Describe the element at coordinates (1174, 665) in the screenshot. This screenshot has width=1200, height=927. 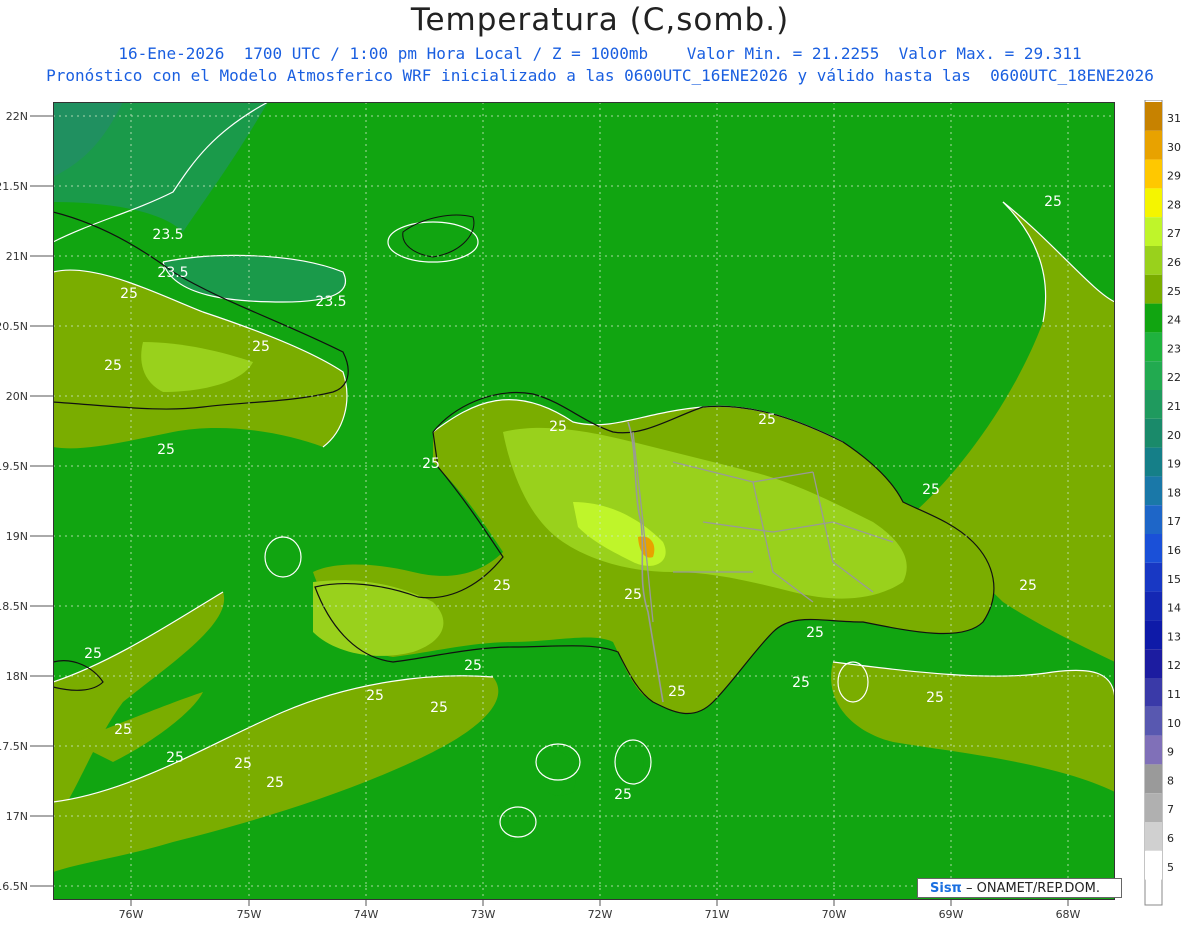
I see `colorbar-label: 12` at that location.